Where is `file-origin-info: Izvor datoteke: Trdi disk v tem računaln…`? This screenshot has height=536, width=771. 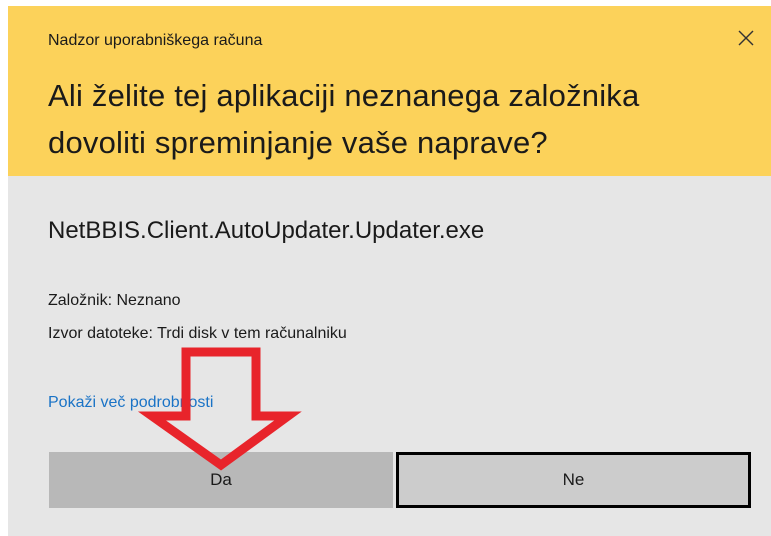 file-origin-info: Izvor datoteke: Trdi disk v tem računaln… is located at coordinates (197, 333).